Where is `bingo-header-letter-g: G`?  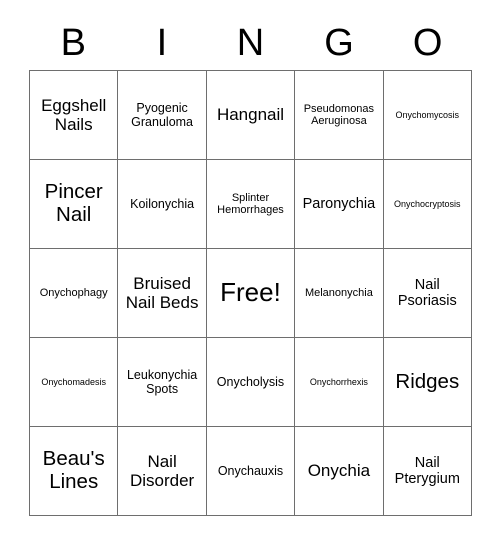
bingo-header-letter-g: G is located at coordinates (339, 43).